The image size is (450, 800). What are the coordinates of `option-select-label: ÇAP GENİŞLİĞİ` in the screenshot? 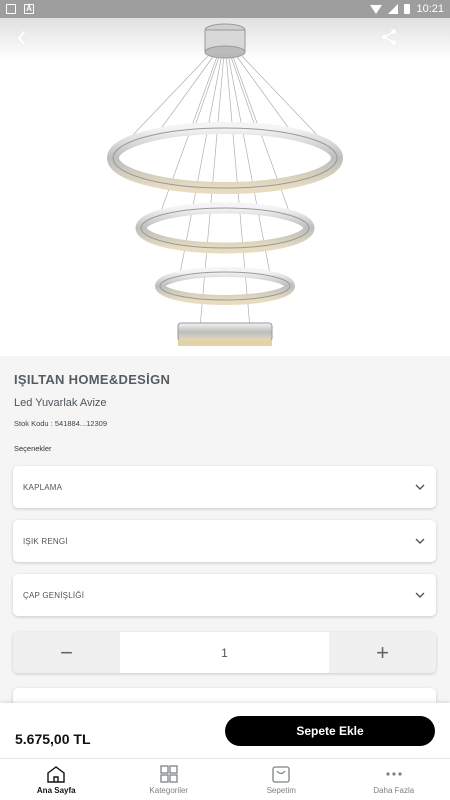 It's located at (54, 595).